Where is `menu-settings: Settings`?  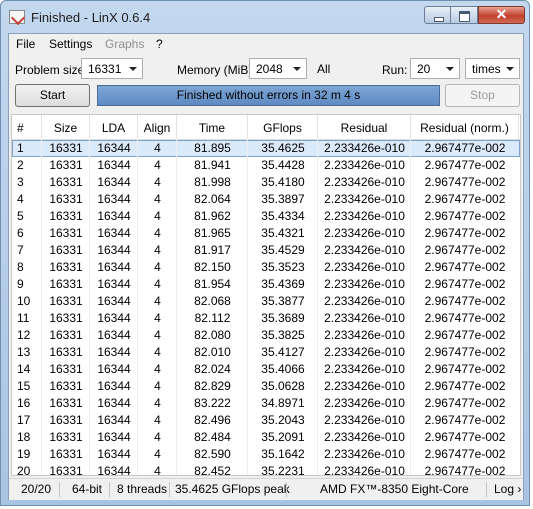
menu-settings: Settings is located at coordinates (70, 44).